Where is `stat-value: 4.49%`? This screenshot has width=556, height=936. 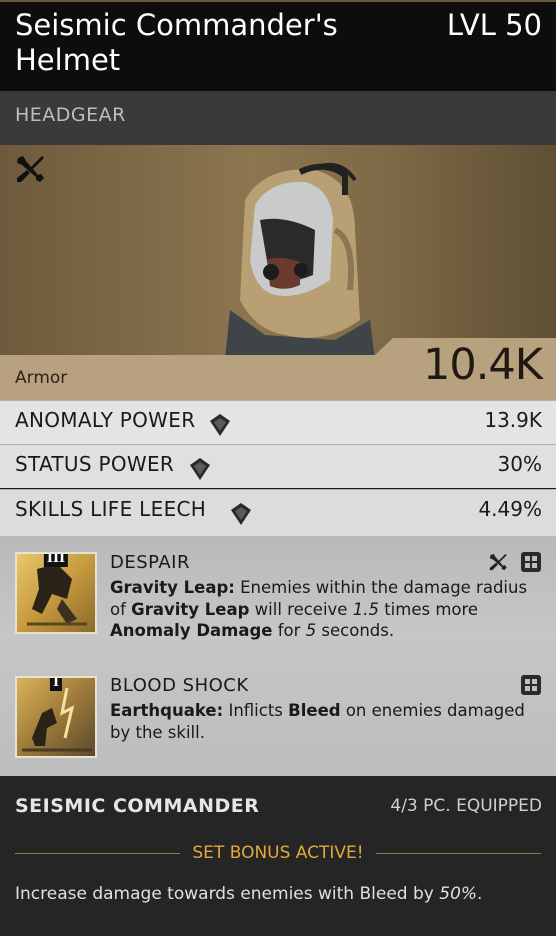 stat-value: 4.49% is located at coordinates (510, 509).